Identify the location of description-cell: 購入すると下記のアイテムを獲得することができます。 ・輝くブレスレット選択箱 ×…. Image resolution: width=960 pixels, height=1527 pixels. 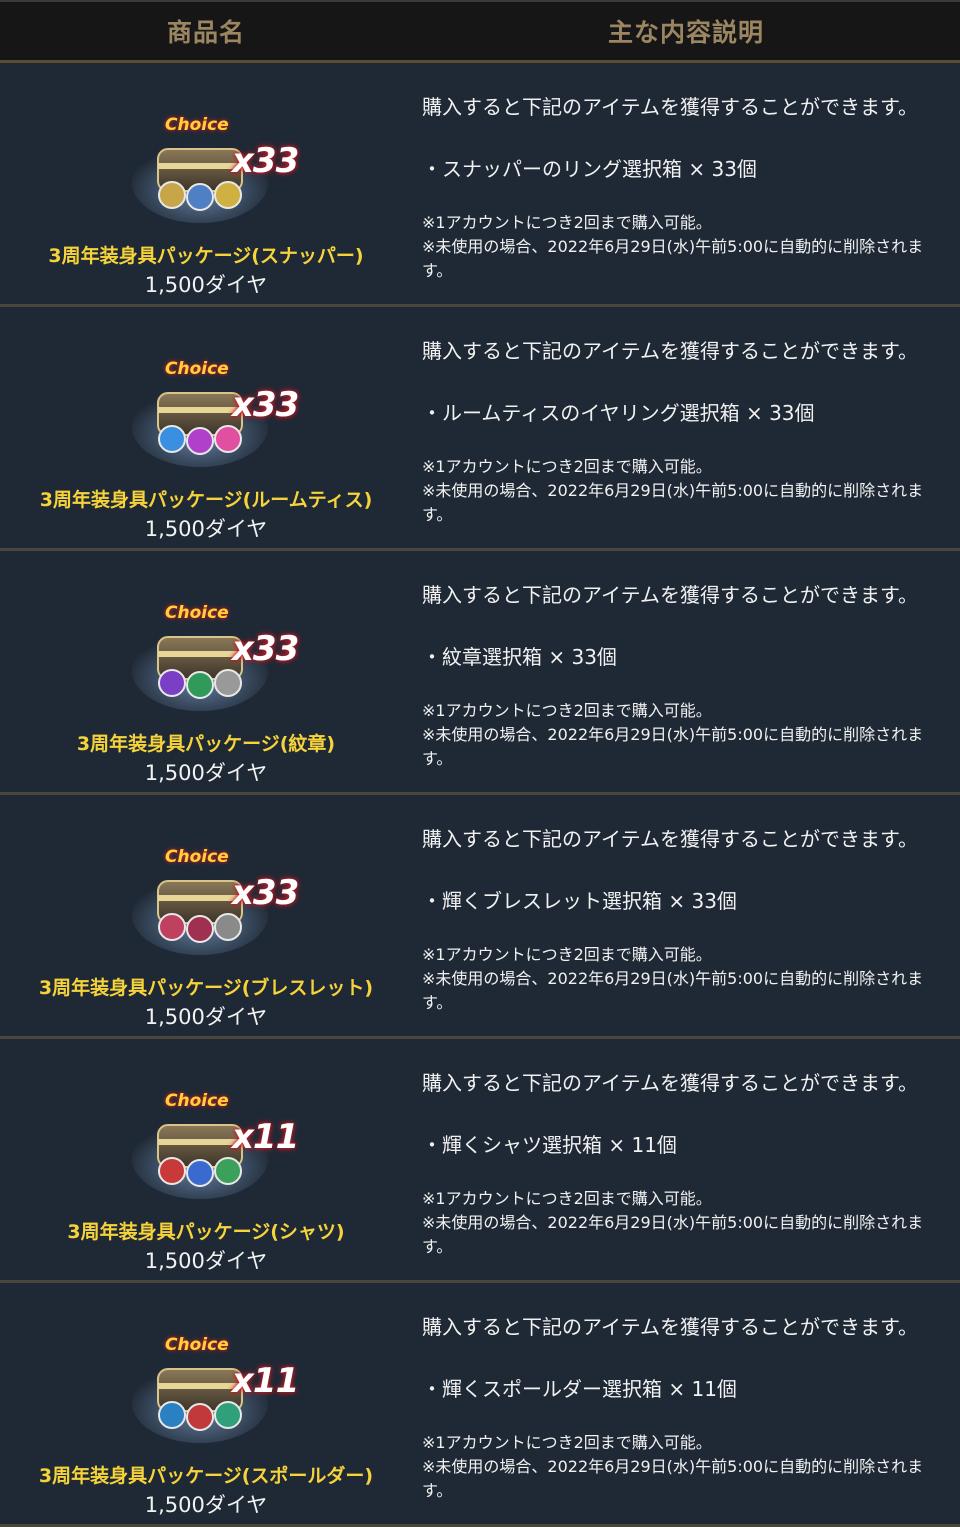
(686, 915).